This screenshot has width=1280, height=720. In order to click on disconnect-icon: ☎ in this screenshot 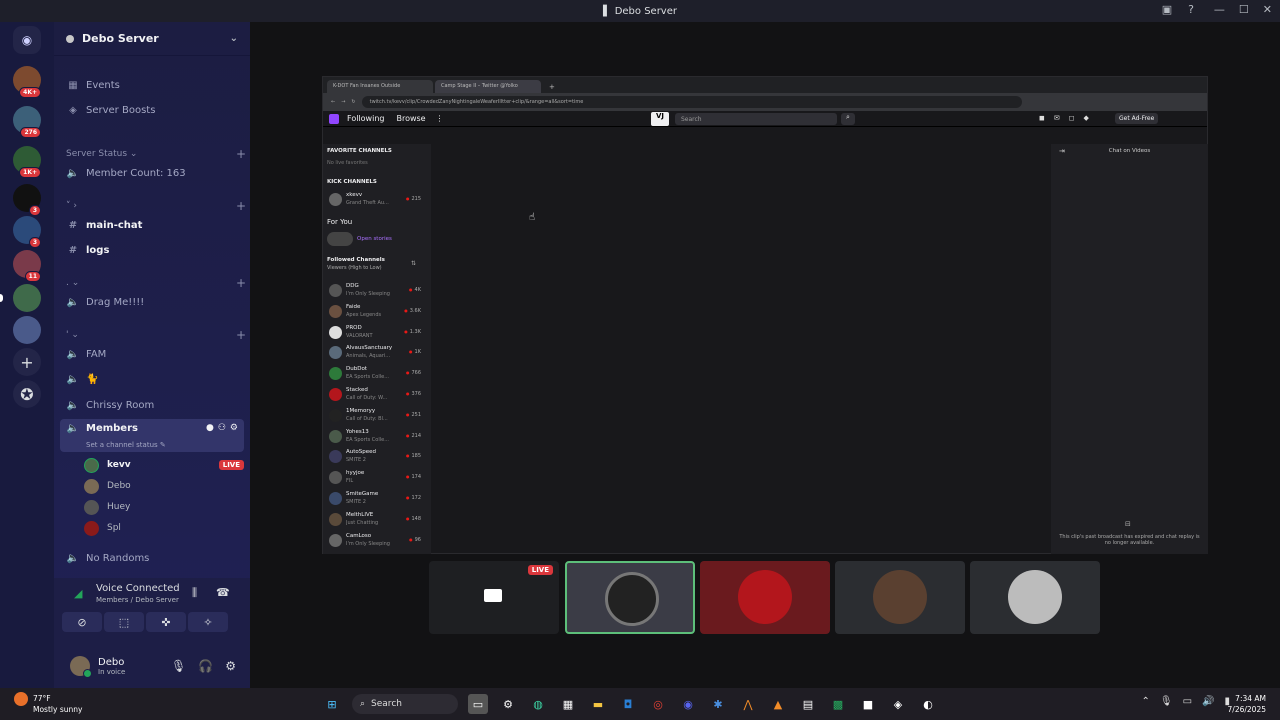, I will do `click(223, 592)`.